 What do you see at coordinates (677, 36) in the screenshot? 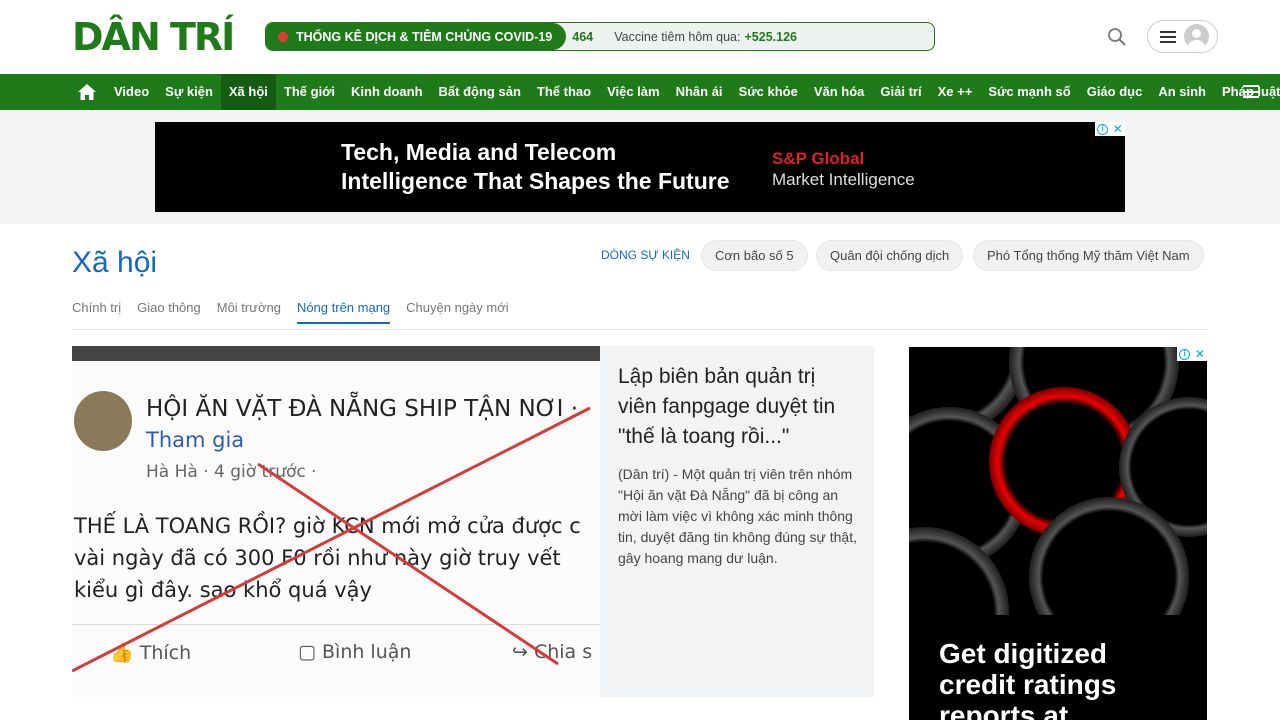
I see `vaccine-label: Vaccine tiêm hôm qua:` at bounding box center [677, 36].